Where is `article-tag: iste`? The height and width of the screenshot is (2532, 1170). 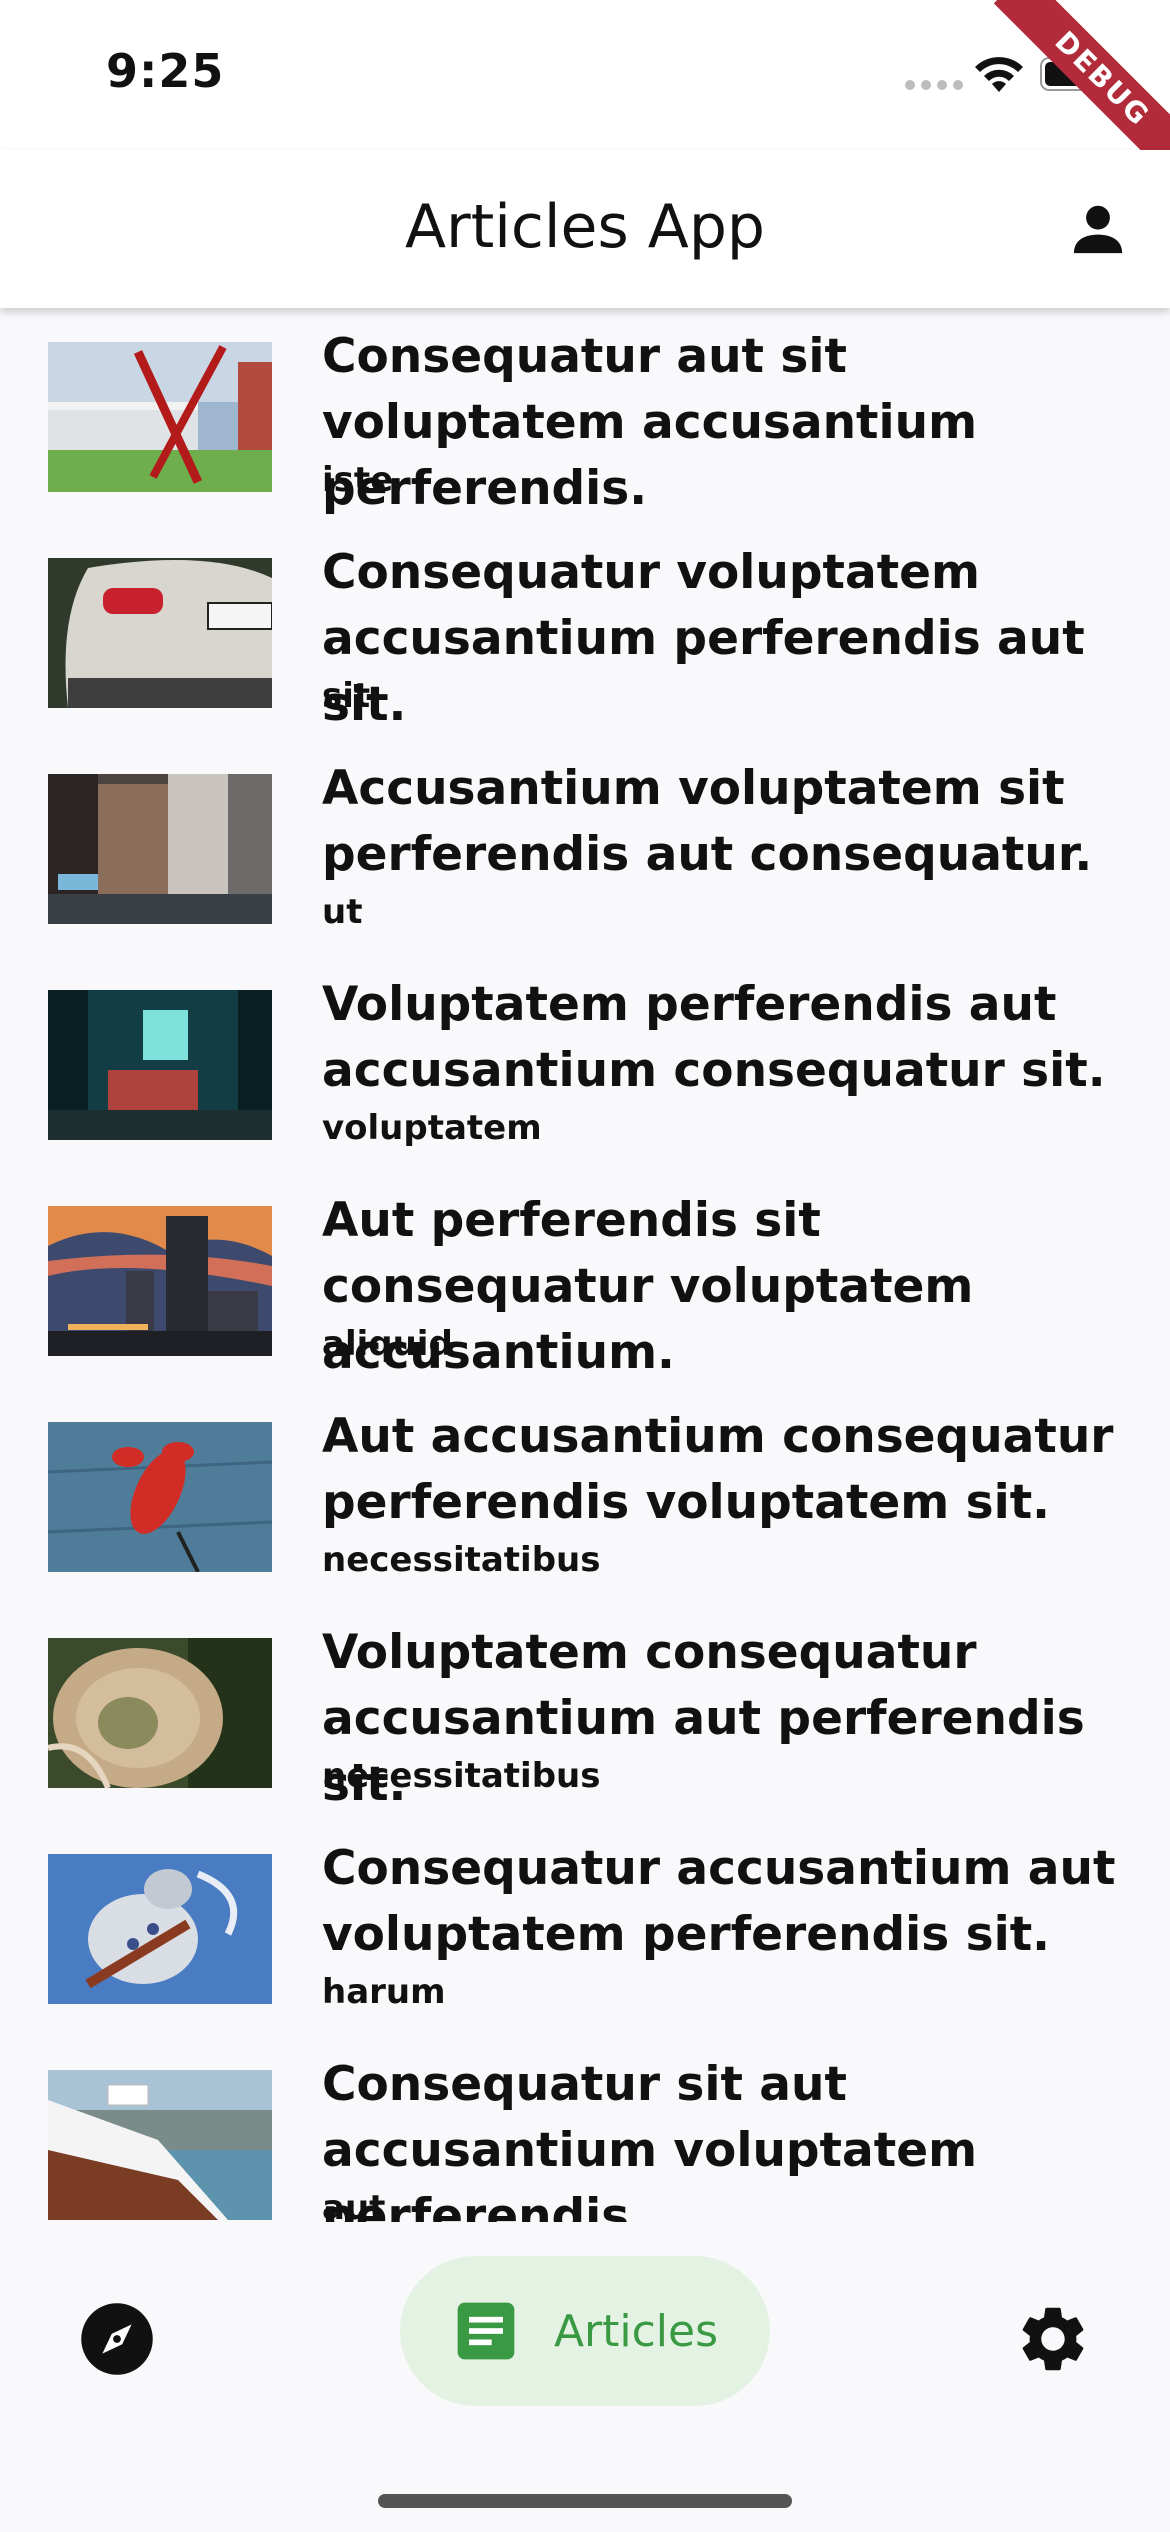
article-tag: iste is located at coordinates (358, 480).